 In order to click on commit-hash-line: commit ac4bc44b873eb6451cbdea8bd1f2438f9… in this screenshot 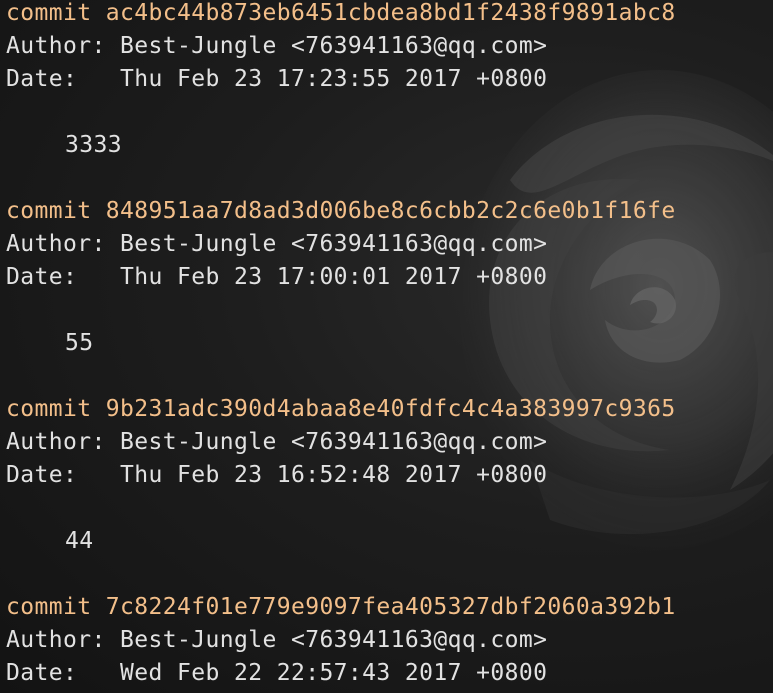, I will do `click(341, 13)`.